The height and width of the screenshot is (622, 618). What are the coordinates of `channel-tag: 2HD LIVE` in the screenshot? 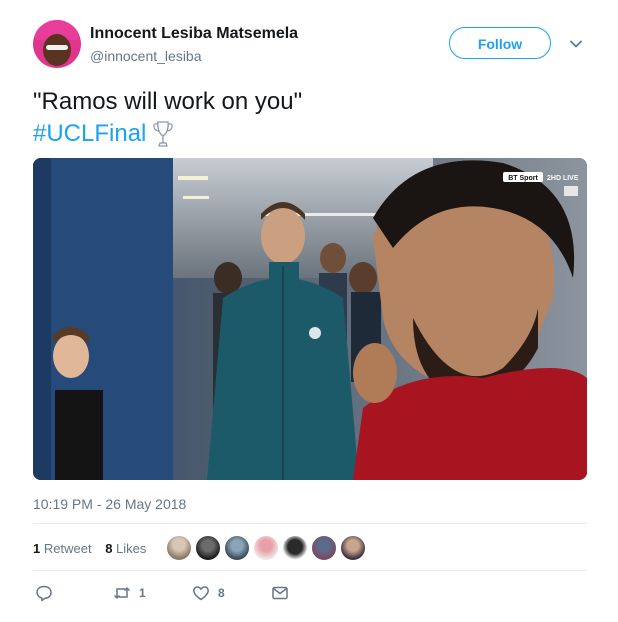 It's located at (563, 178).